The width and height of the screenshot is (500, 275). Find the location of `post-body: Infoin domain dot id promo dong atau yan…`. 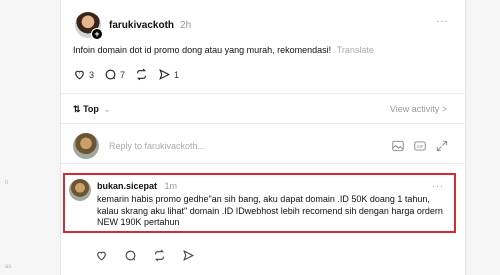

post-body: Infoin domain dot id promo dong atau yan… is located at coordinates (202, 50).